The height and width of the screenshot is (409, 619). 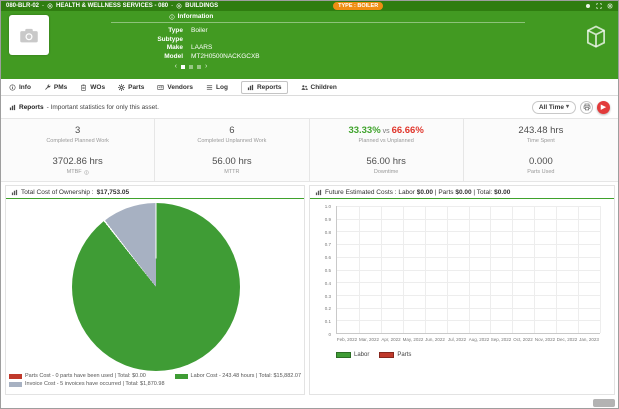 I want to click on tab-parts: Parts, so click(x=131, y=87).